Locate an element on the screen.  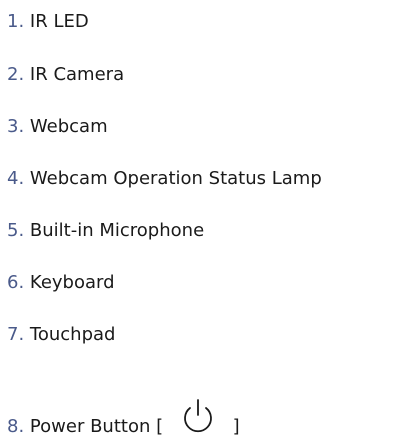
item-label: Webcam is located at coordinates (68, 126).